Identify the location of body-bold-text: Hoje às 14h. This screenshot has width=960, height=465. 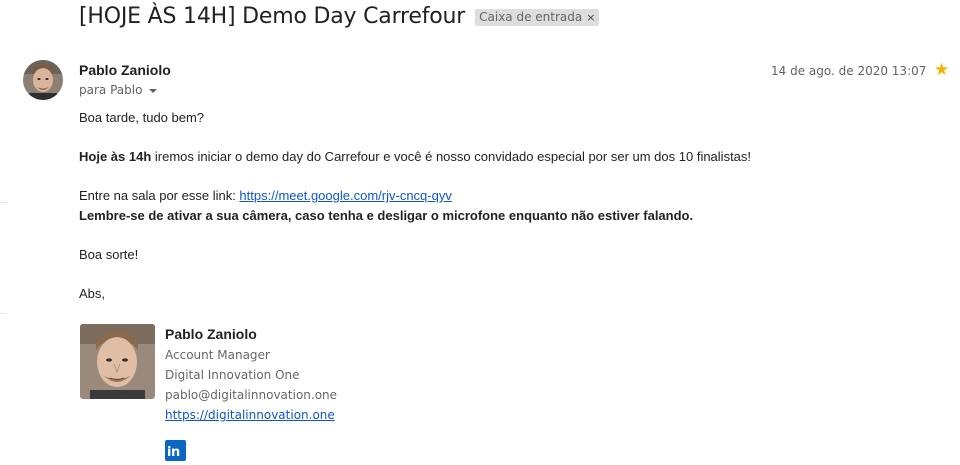
(115, 156).